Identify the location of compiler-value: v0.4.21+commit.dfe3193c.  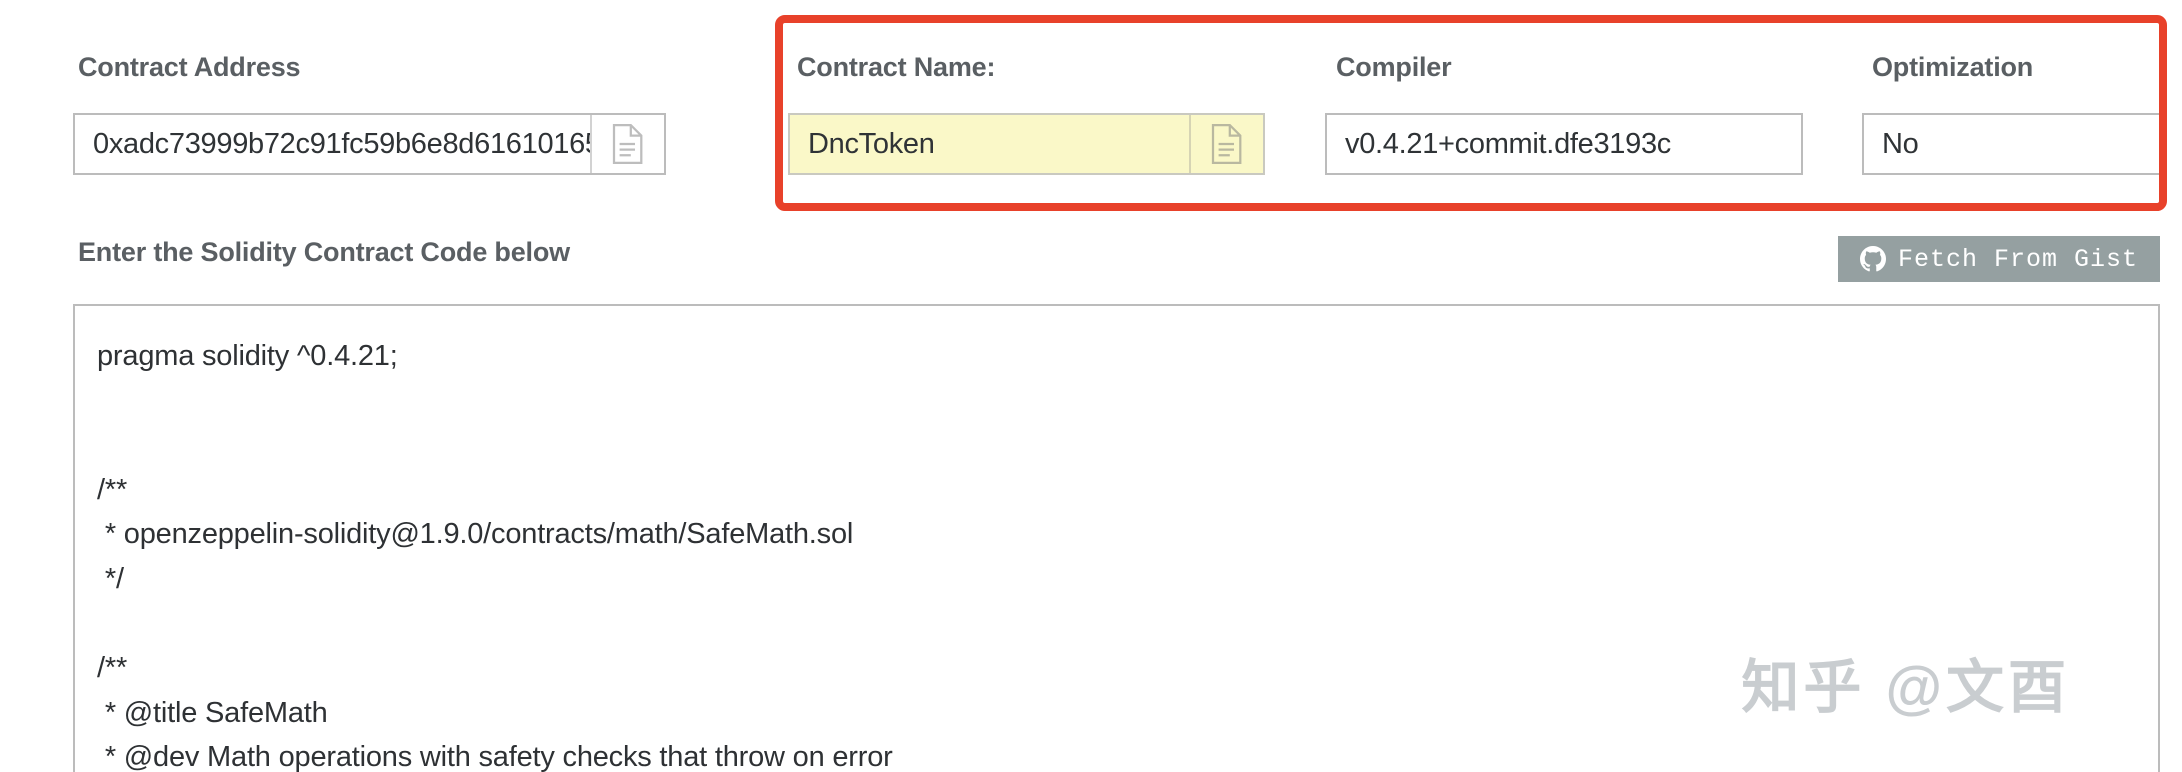
(1564, 144).